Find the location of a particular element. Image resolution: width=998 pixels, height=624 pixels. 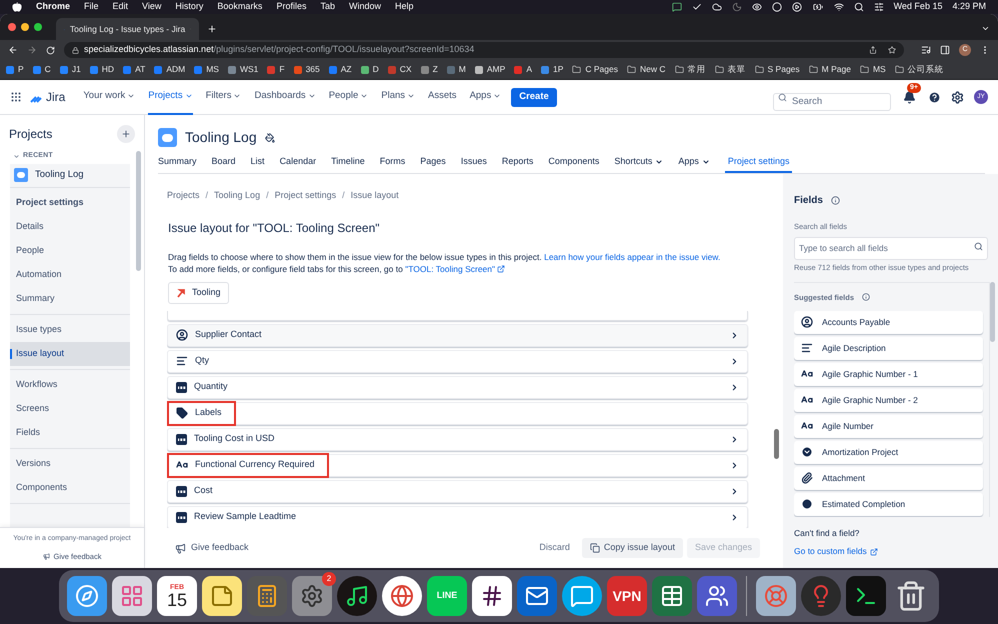

bookmark-item: M Page is located at coordinates (829, 69).